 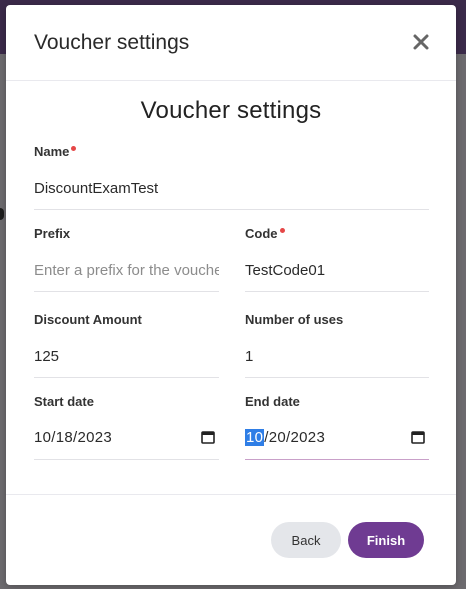 I want to click on discount-amount-input, so click(x=126, y=361).